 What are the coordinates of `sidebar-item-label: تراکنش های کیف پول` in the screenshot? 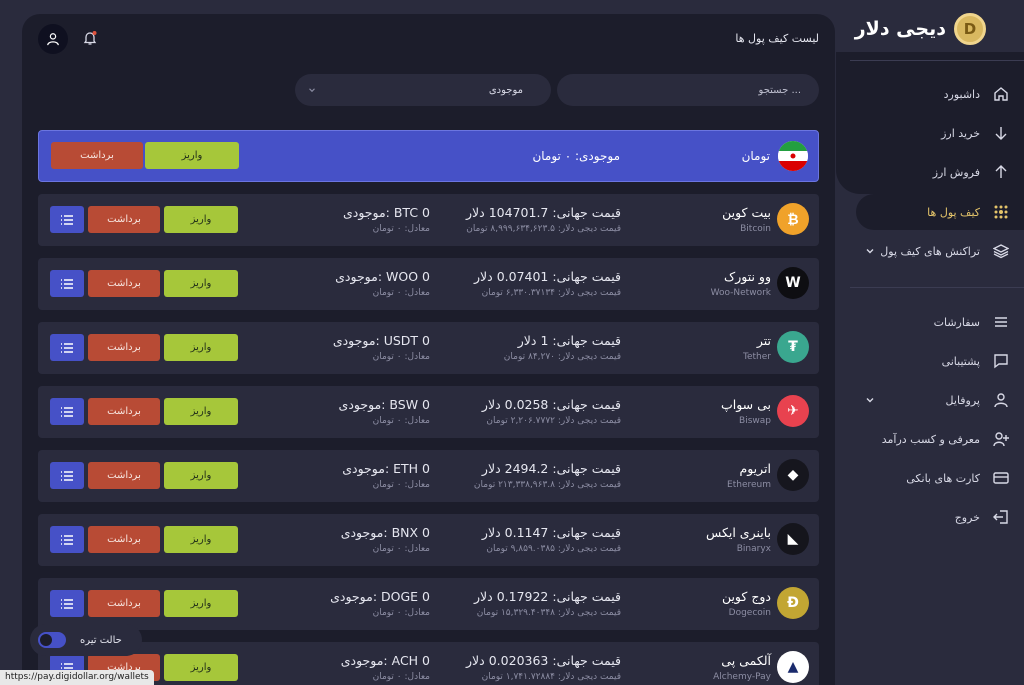 It's located at (930, 251).